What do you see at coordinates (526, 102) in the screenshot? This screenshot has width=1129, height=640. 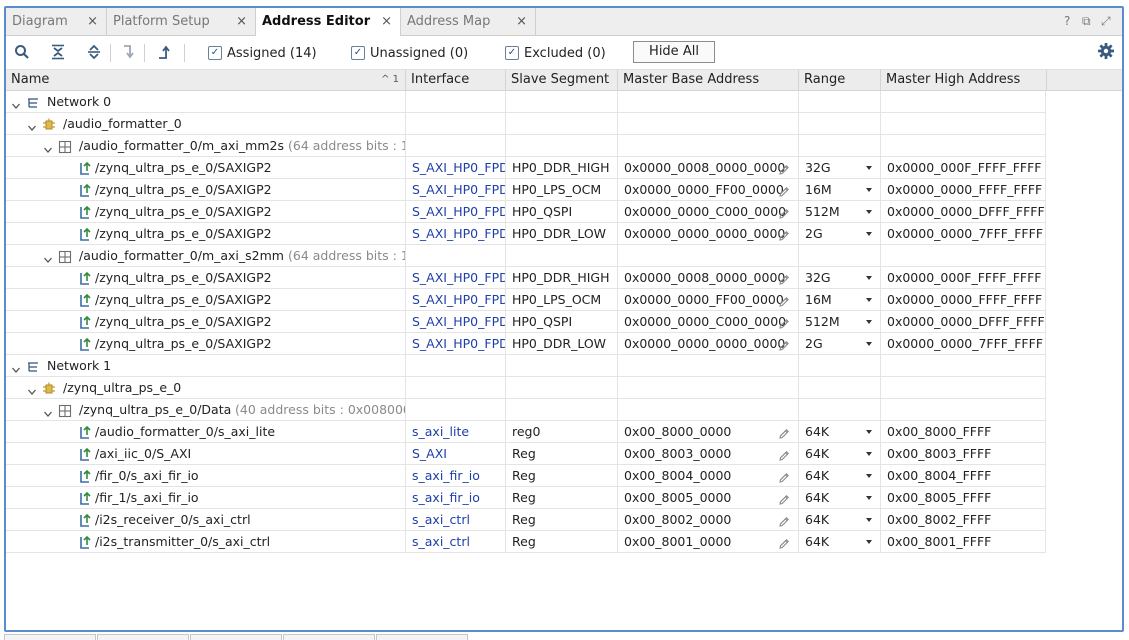 I see `tree-node-network: Network 0` at bounding box center [526, 102].